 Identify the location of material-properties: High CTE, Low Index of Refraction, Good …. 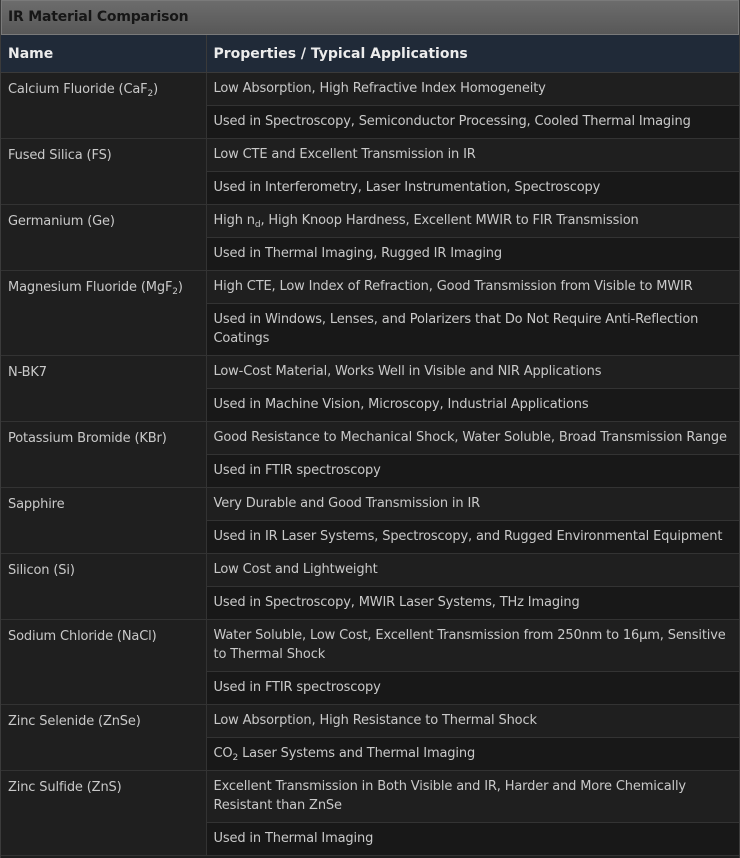
(472, 287).